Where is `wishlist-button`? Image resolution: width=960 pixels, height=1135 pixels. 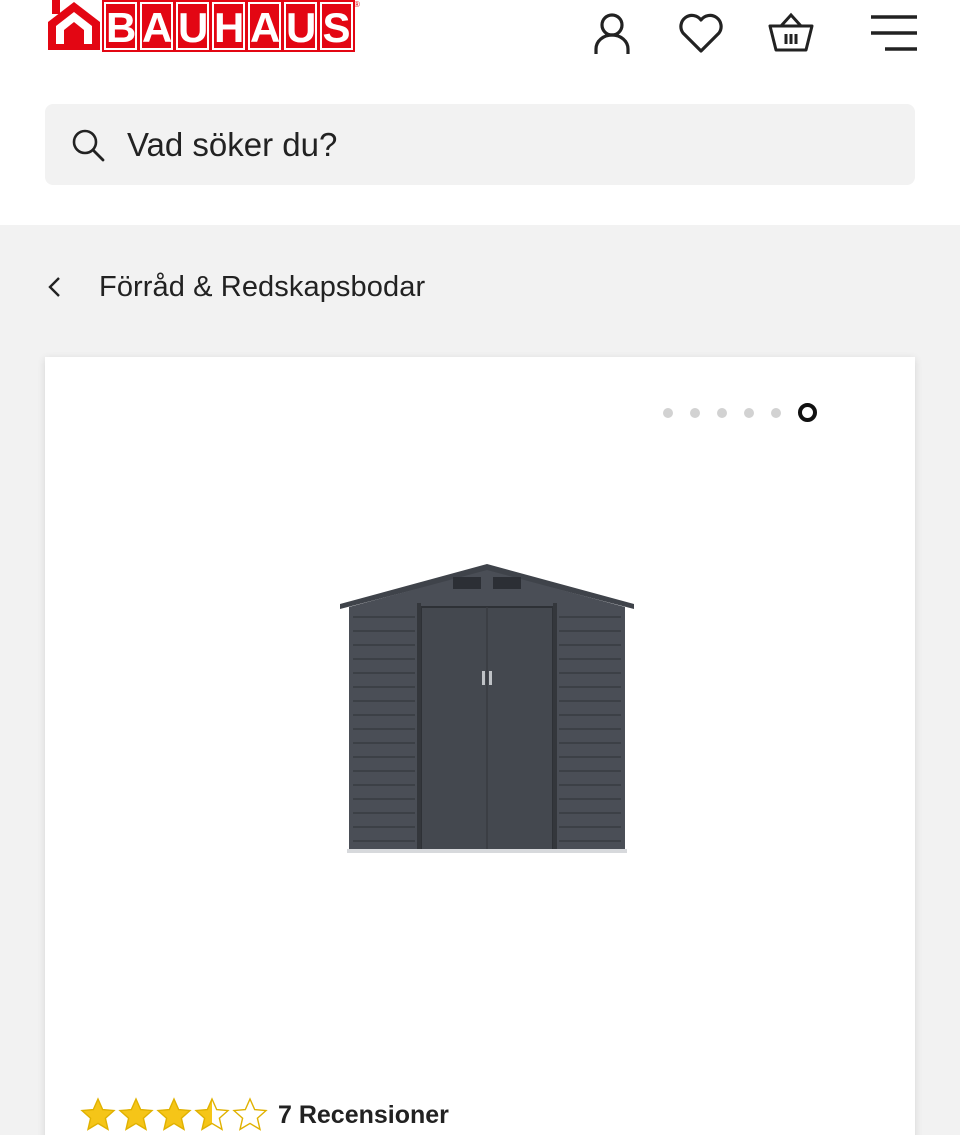
wishlist-button is located at coordinates (701, 33).